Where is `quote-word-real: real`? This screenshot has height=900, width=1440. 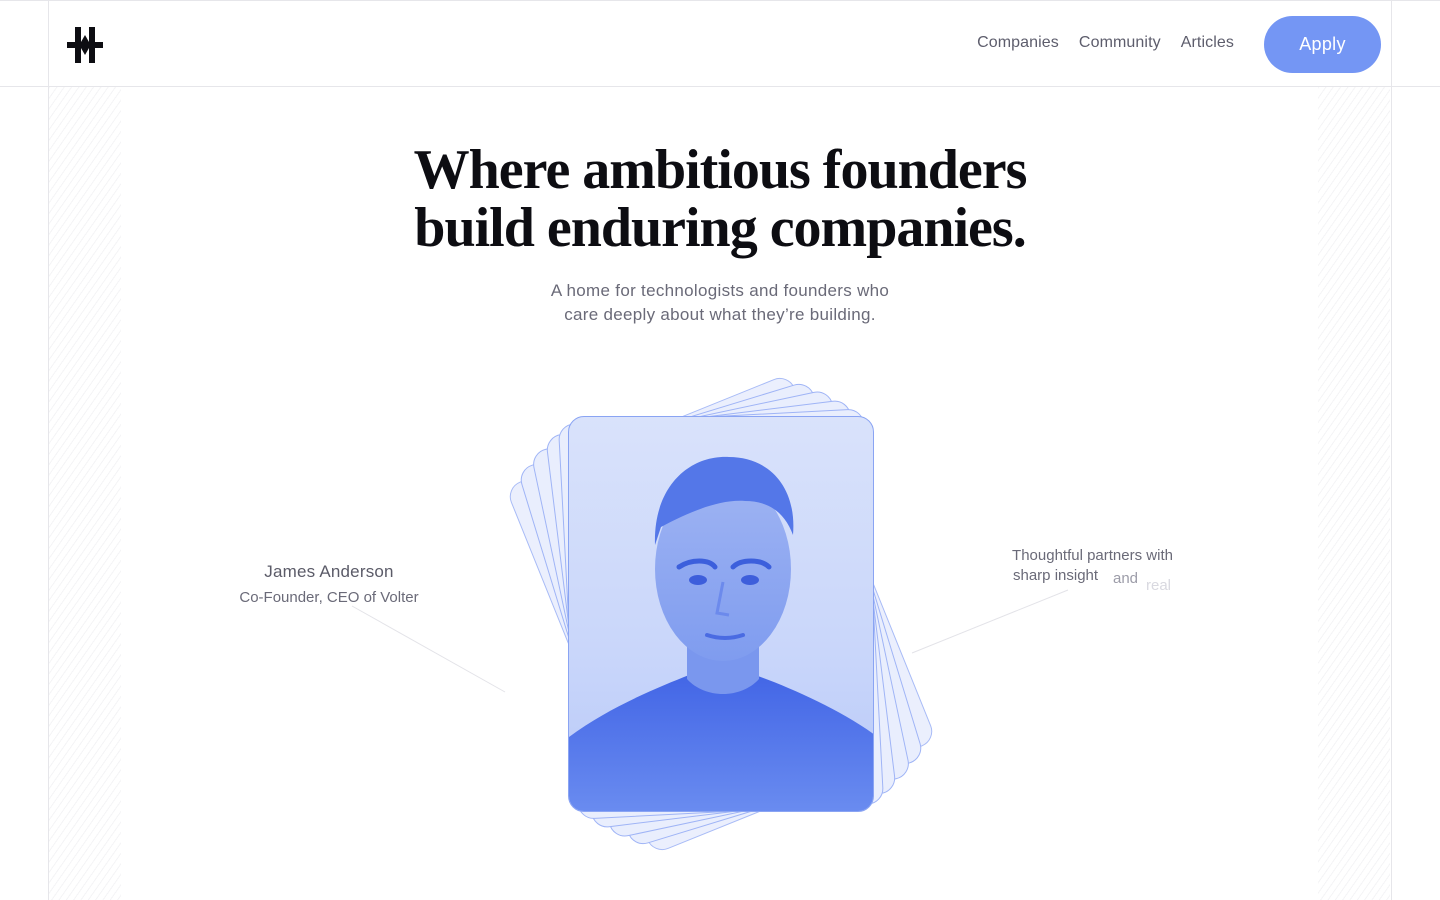 quote-word-real: real is located at coordinates (1159, 585).